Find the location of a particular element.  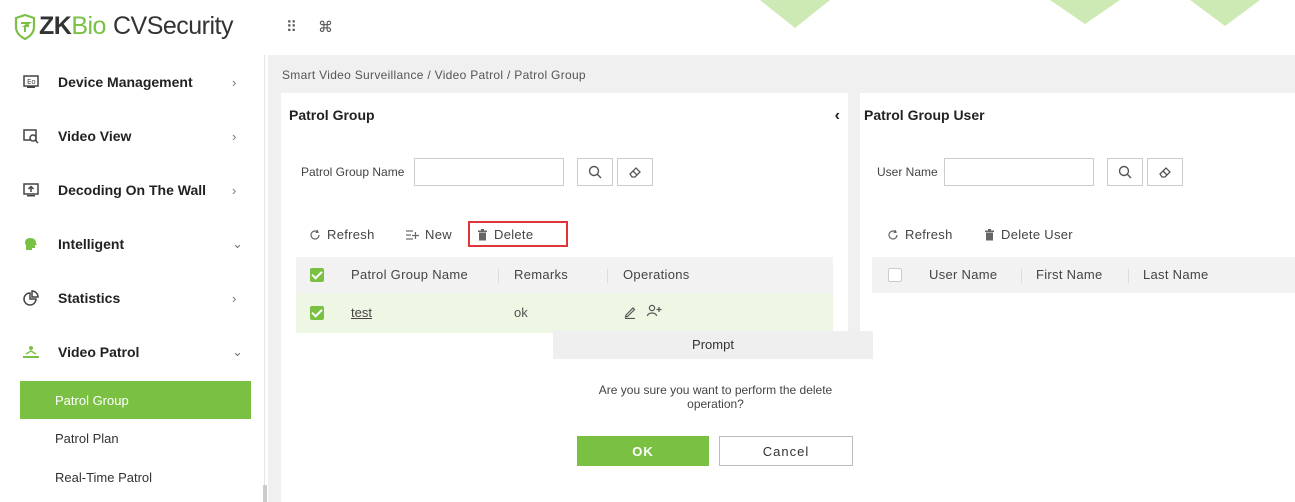

brain-icon is located at coordinates (31, 244).